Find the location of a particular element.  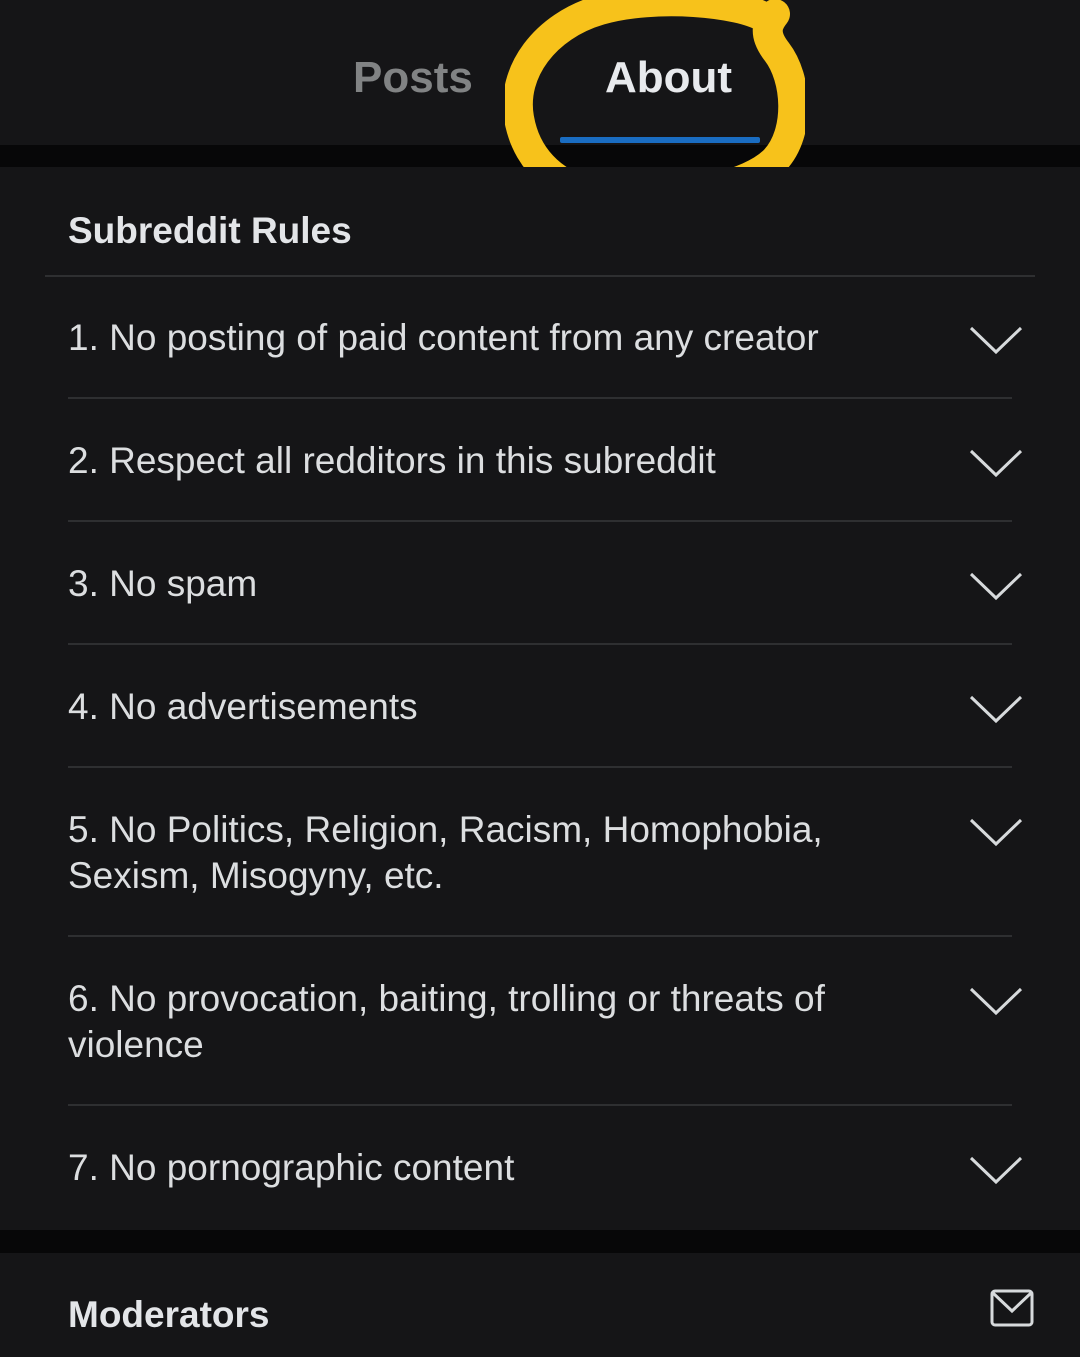

active-tab-indicator is located at coordinates (660, 140).